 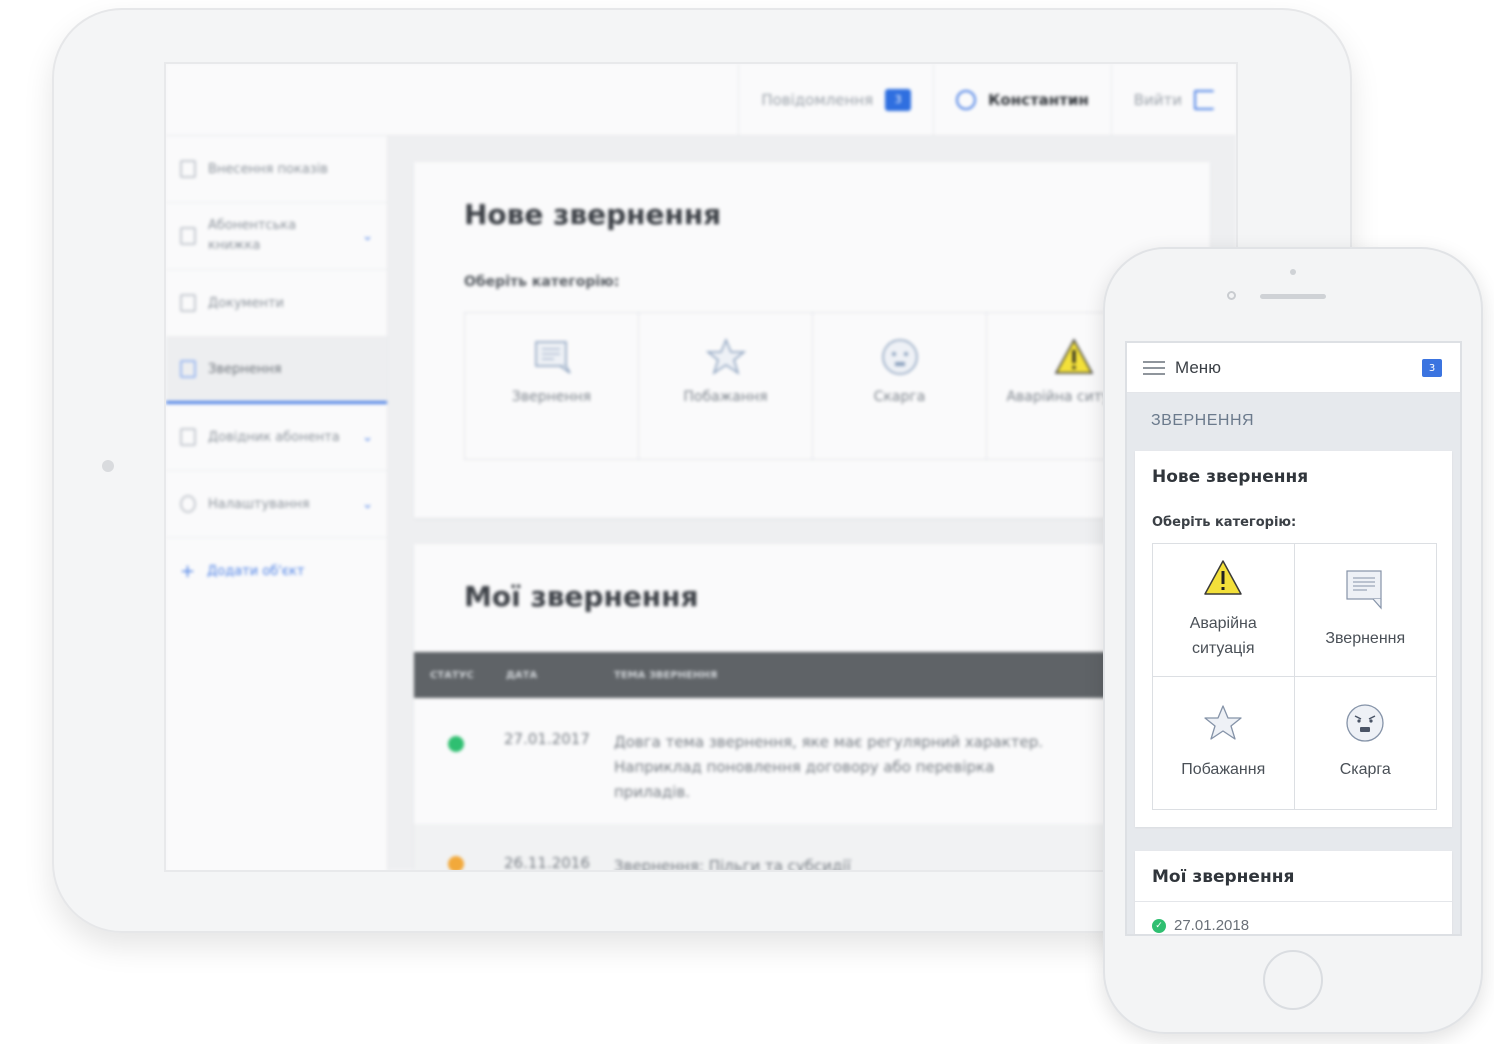 I want to click on menu-label: Меню, so click(x=1198, y=368).